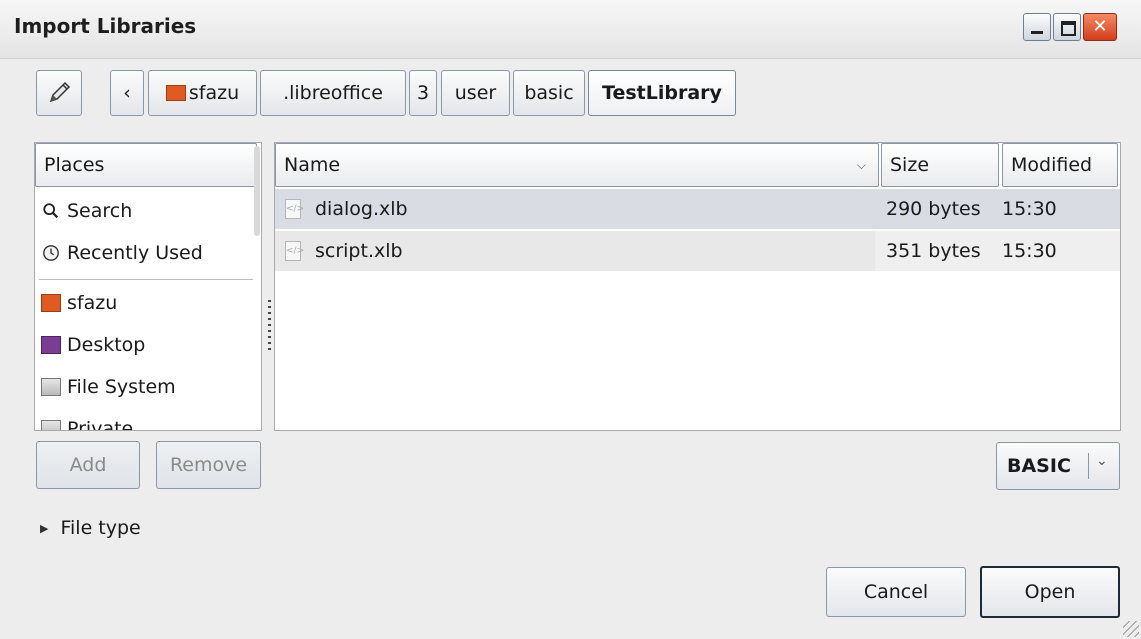 The height and width of the screenshot is (639, 1141). What do you see at coordinates (1039, 466) in the screenshot?
I see `filter-selected-value: BASIC` at bounding box center [1039, 466].